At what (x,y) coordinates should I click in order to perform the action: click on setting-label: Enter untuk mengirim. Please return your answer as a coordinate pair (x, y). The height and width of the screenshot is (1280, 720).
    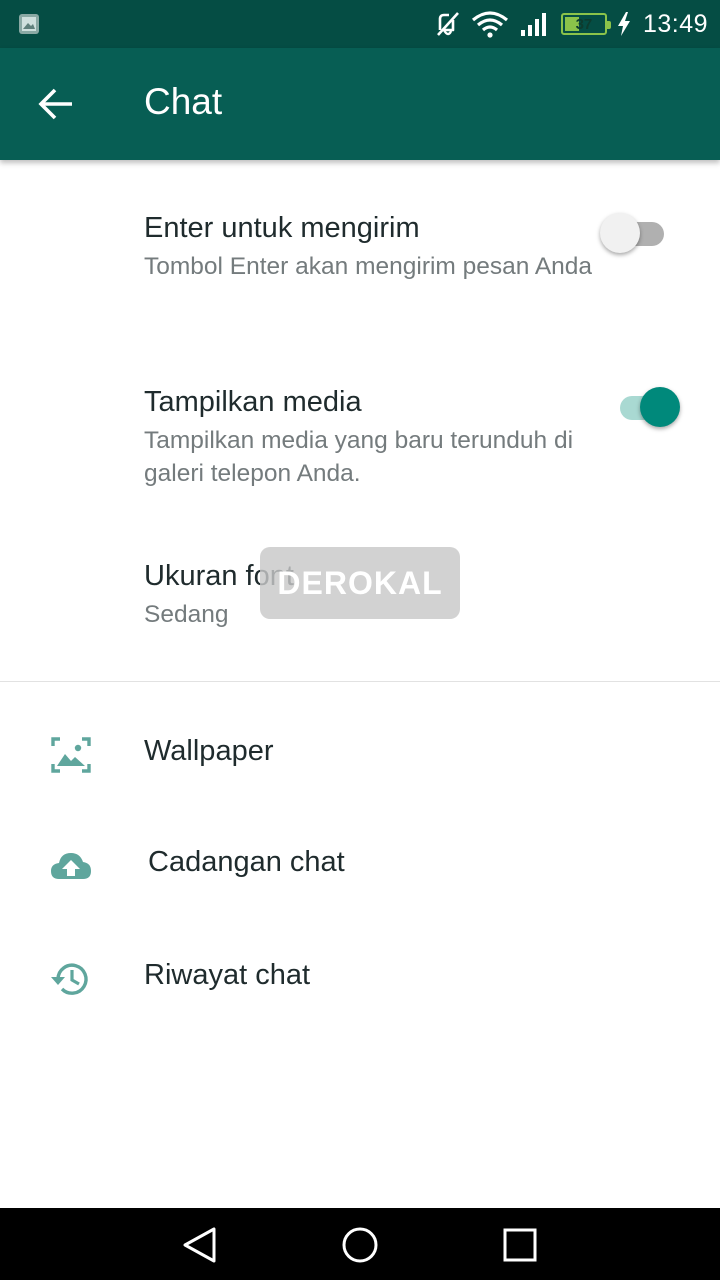
    Looking at the image, I should click on (282, 228).